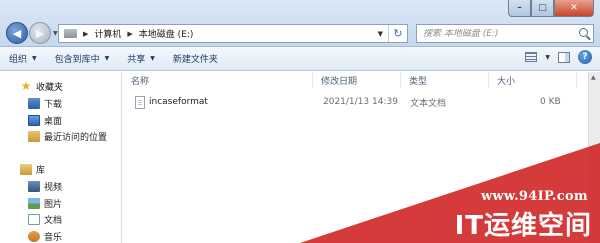 The image size is (600, 243). What do you see at coordinates (339, 81) in the screenshot?
I see `column-header-label: 修改日期` at bounding box center [339, 81].